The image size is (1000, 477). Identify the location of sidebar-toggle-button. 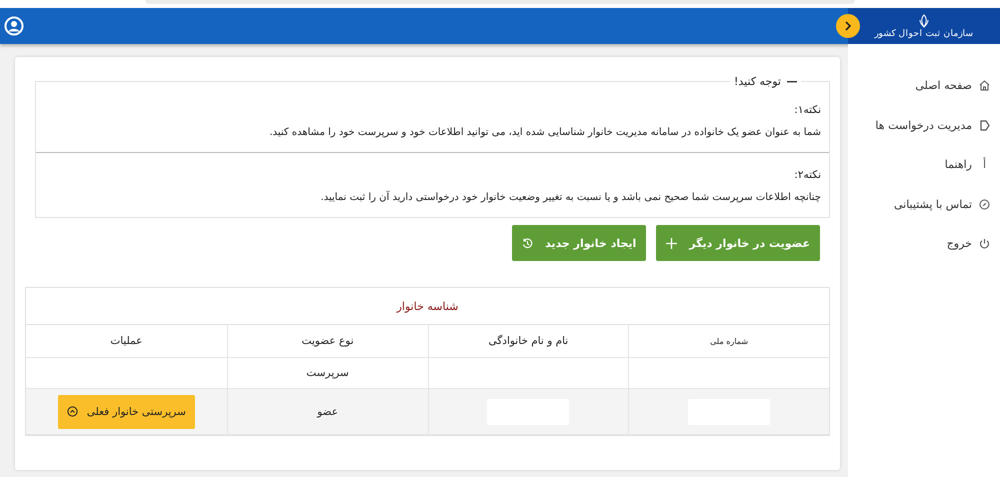
(848, 26).